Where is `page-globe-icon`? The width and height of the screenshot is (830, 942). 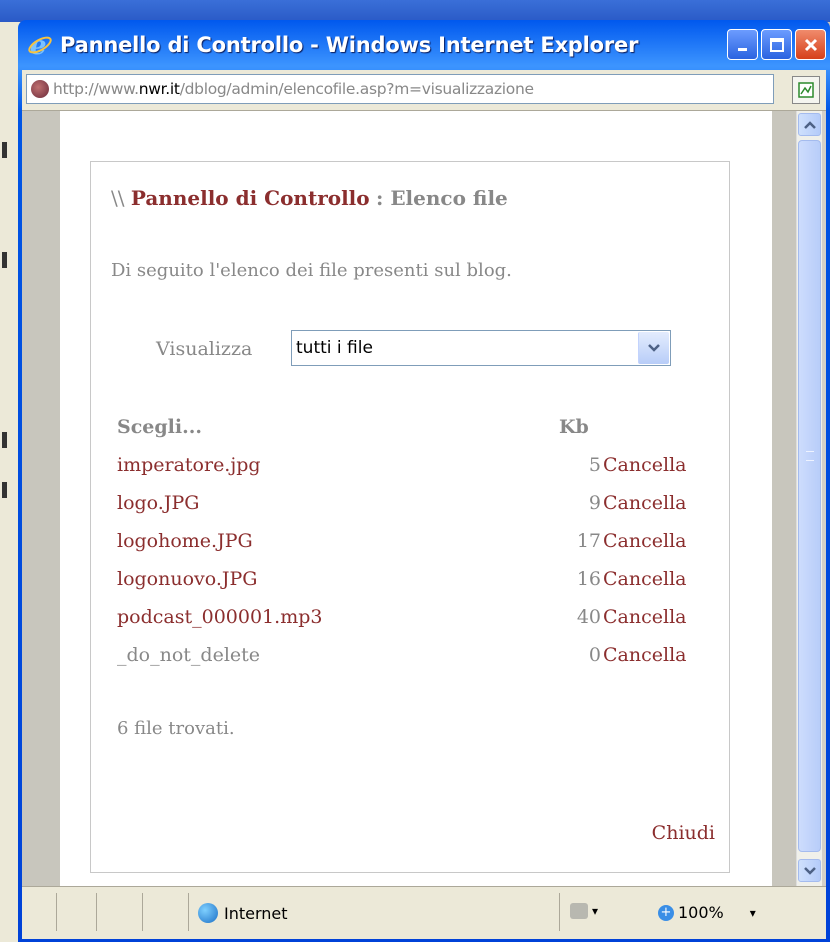
page-globe-icon is located at coordinates (40, 89).